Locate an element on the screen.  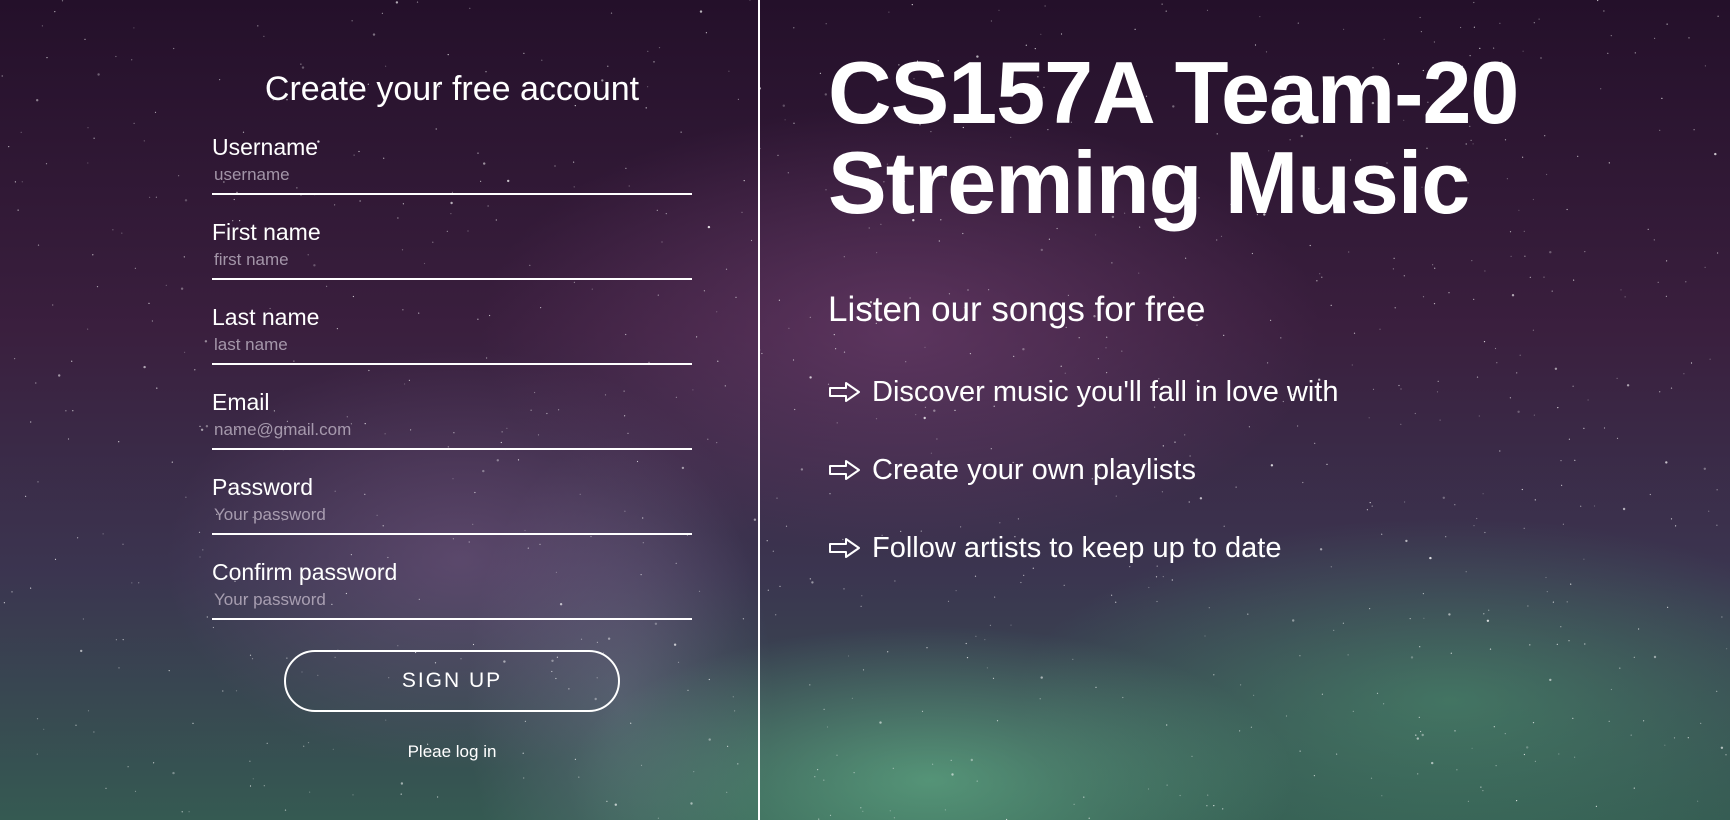
hero-title: CS157A Team-20 Streming Music is located at coordinates (1258, 138).